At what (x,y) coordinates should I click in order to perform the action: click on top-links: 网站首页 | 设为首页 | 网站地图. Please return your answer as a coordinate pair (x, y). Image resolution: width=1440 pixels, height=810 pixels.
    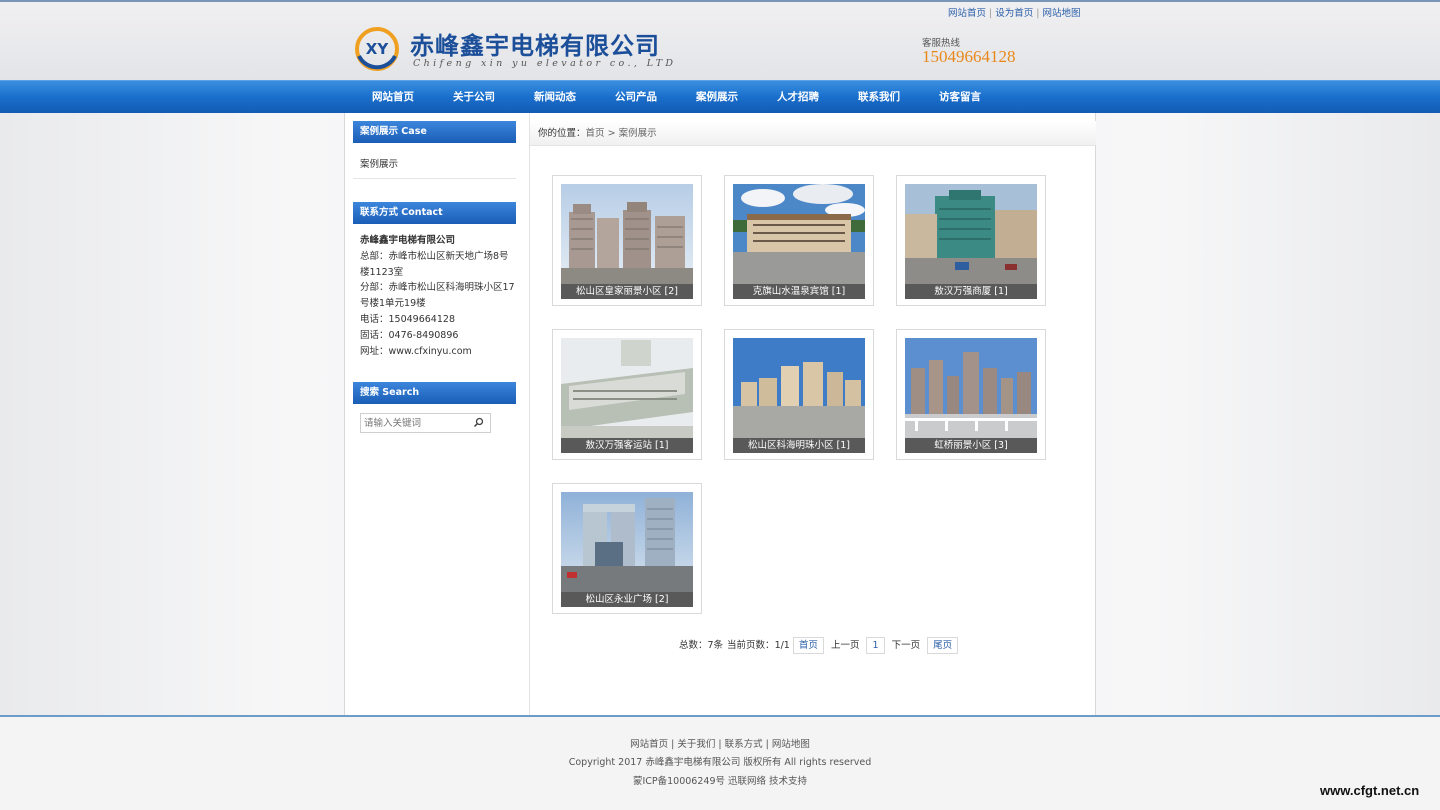
    Looking at the image, I should click on (1014, 13).